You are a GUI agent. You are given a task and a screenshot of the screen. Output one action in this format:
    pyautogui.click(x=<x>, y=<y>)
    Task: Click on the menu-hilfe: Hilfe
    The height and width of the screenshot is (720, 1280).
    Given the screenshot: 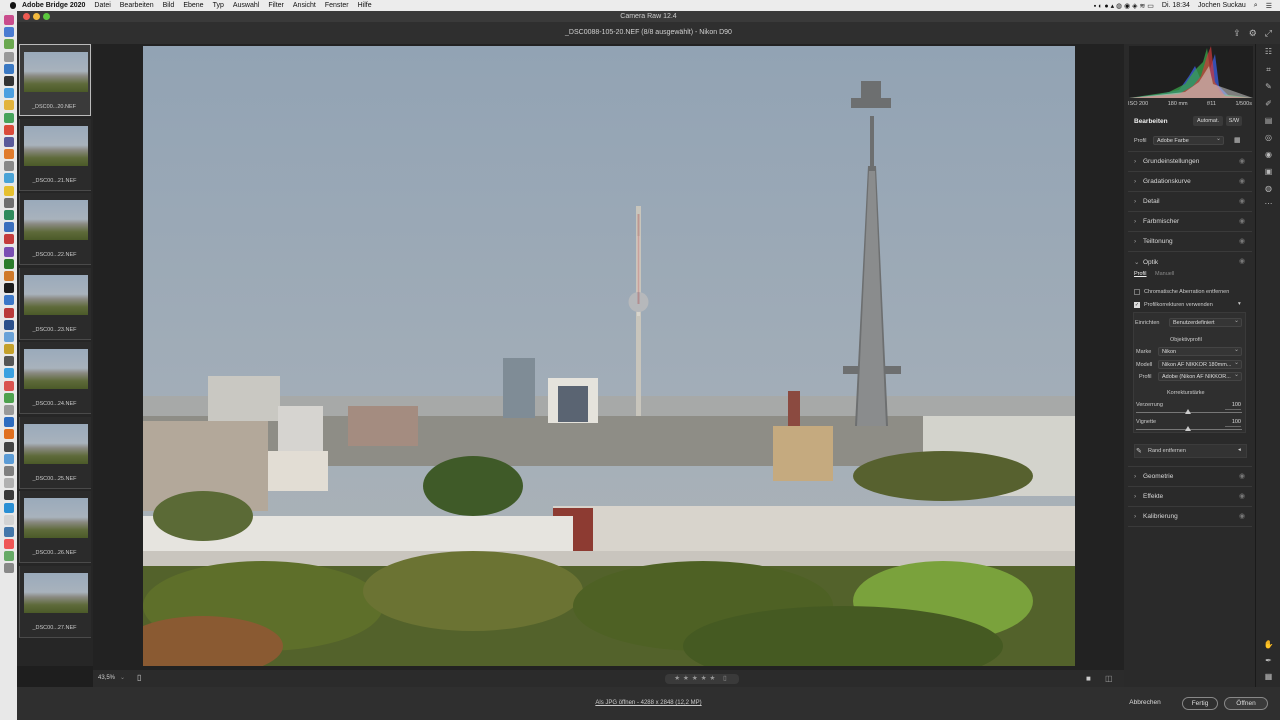 What is the action you would take?
    pyautogui.click(x=365, y=5)
    